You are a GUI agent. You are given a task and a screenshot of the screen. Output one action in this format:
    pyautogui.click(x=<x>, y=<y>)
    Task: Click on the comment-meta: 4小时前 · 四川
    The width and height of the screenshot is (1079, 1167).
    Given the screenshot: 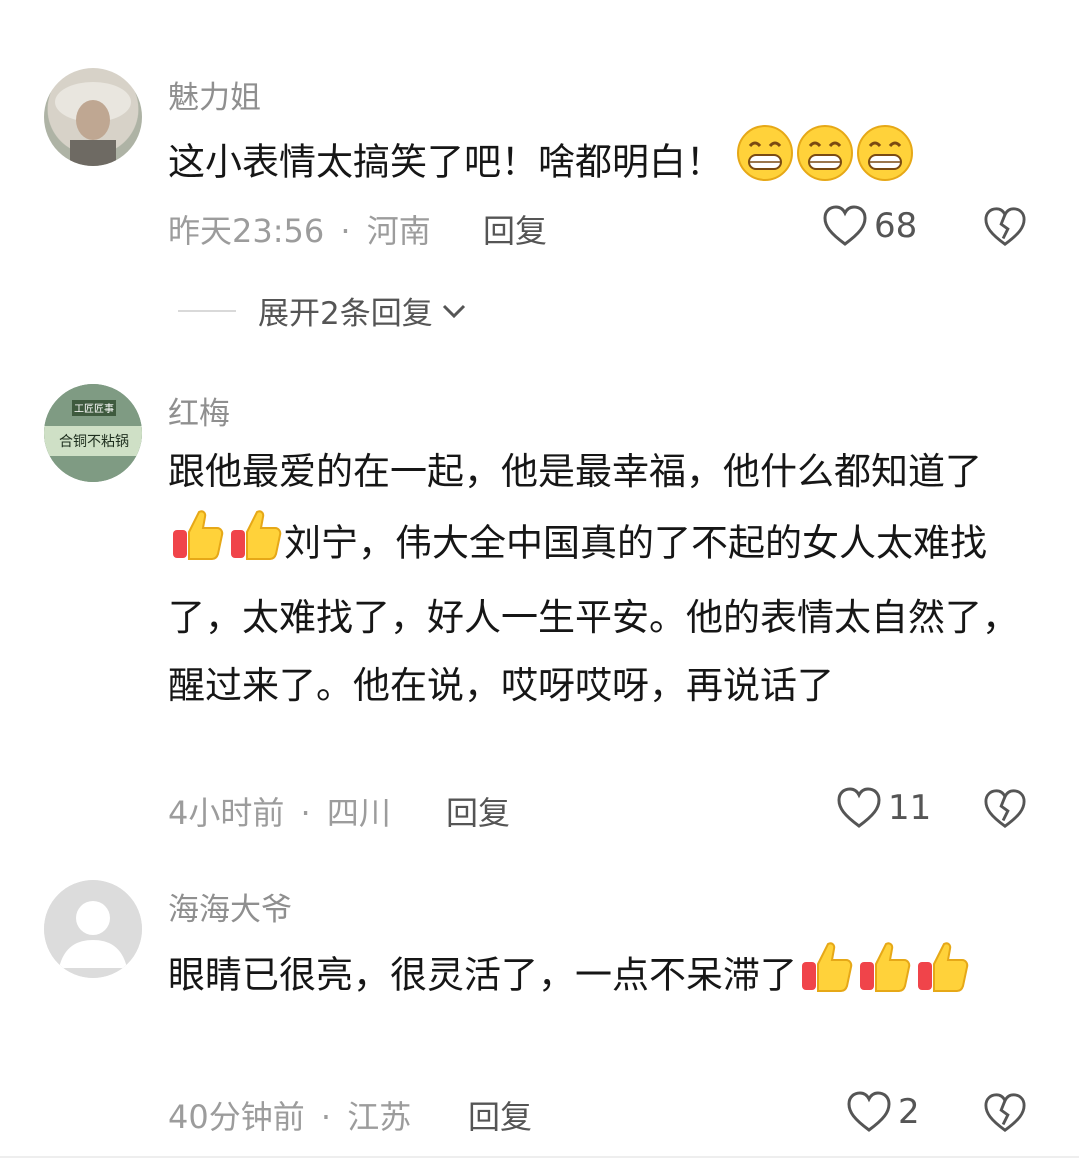 What is the action you would take?
    pyautogui.click(x=279, y=811)
    